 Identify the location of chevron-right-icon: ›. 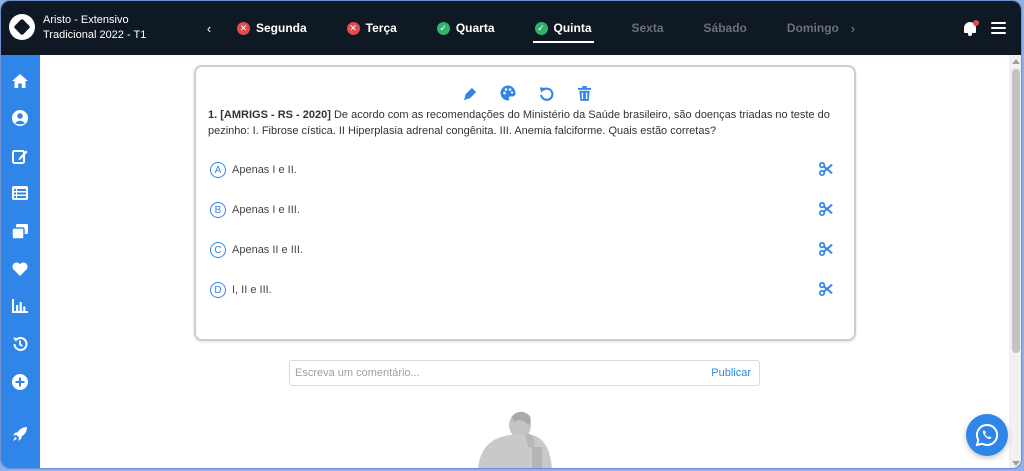
(853, 28).